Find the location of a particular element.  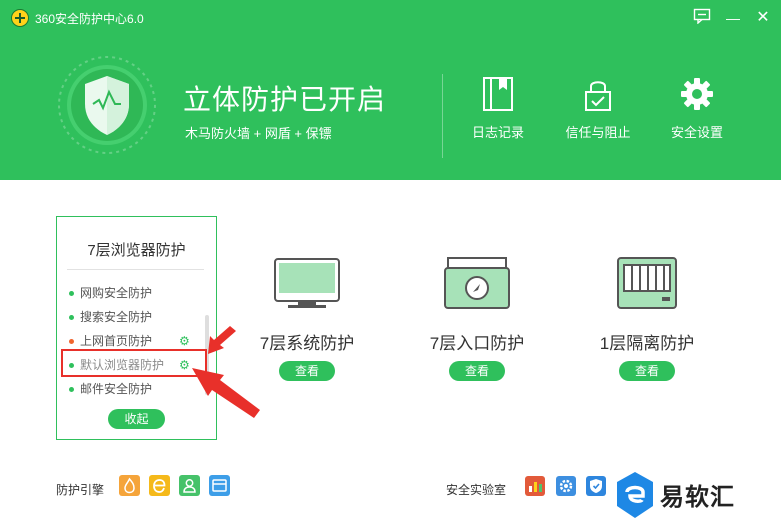

log-record-label: 日志记录 is located at coordinates (497, 132).